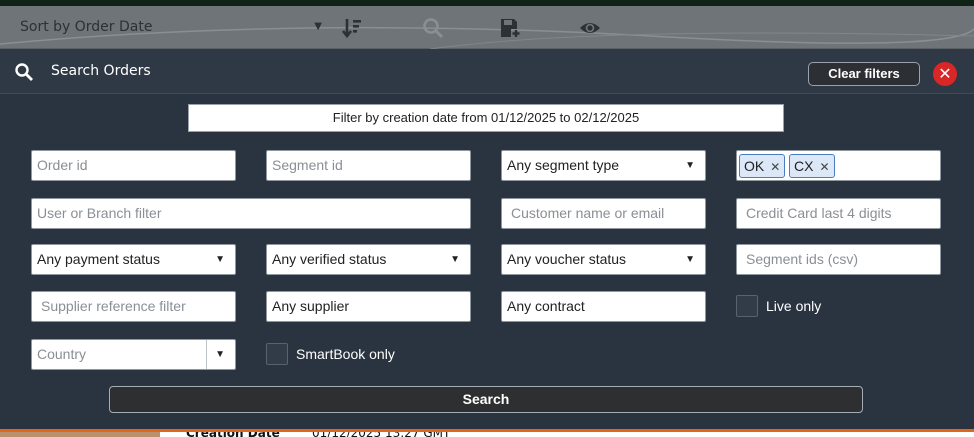 The image size is (974, 437). Describe the element at coordinates (804, 166) in the screenshot. I see `status-chip-label: CX` at that location.